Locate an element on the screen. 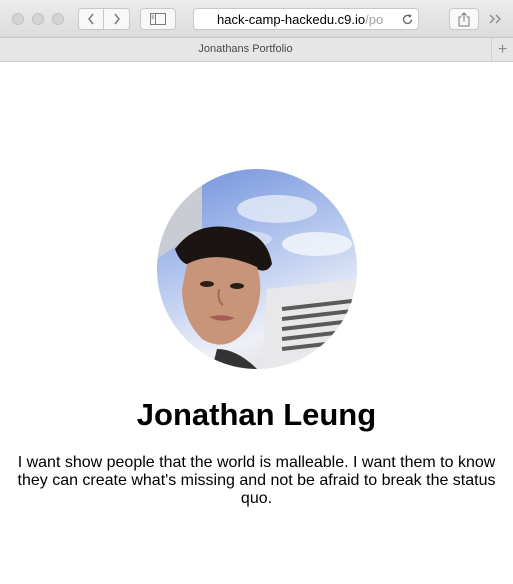 The height and width of the screenshot is (584, 513). forward-icon is located at coordinates (116, 19).